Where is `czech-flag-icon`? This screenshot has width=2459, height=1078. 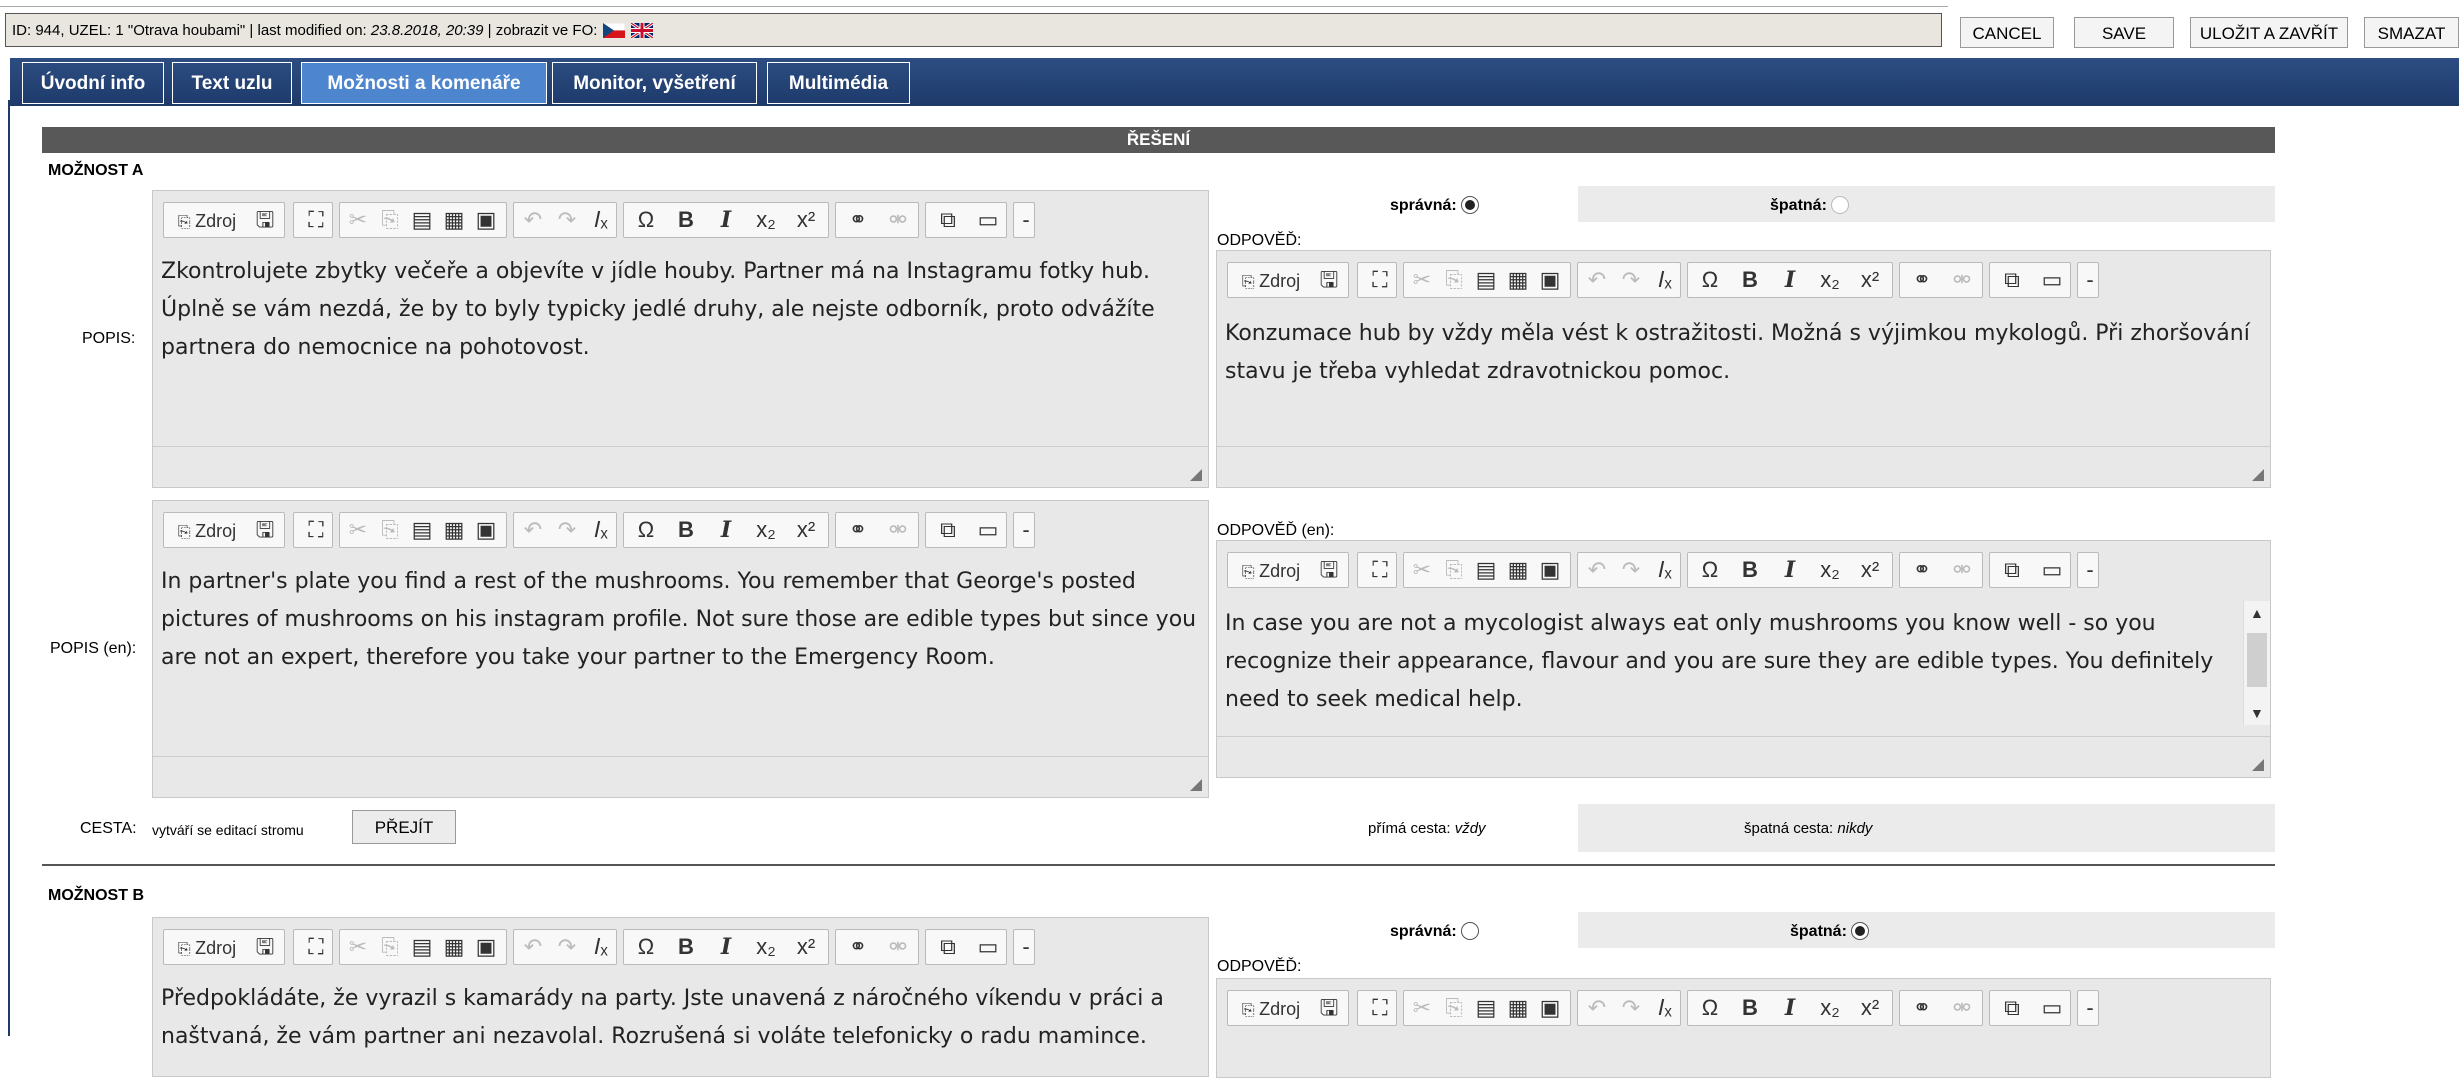
czech-flag-icon is located at coordinates (614, 27).